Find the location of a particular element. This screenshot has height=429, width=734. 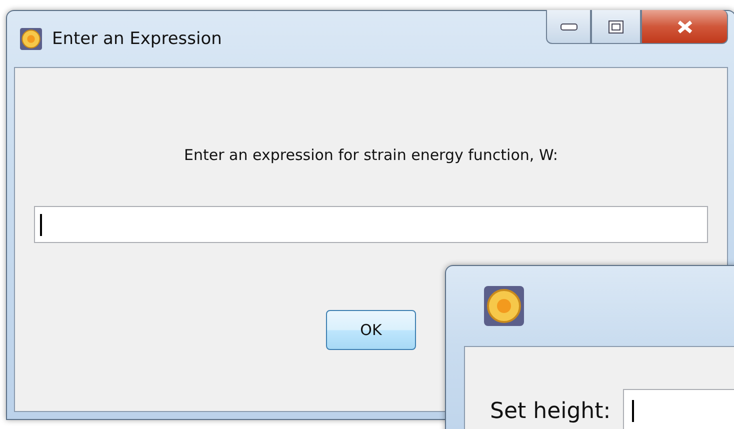

close-icon is located at coordinates (685, 27).